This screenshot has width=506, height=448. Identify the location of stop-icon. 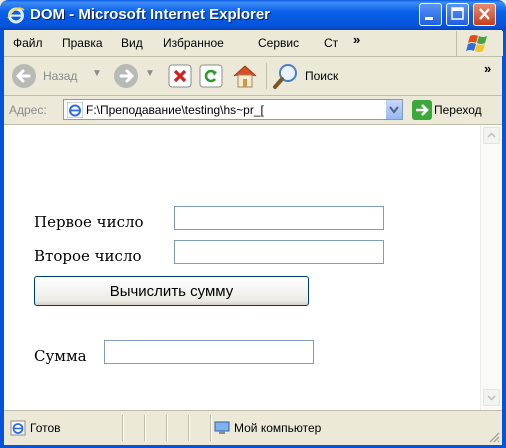
(180, 76).